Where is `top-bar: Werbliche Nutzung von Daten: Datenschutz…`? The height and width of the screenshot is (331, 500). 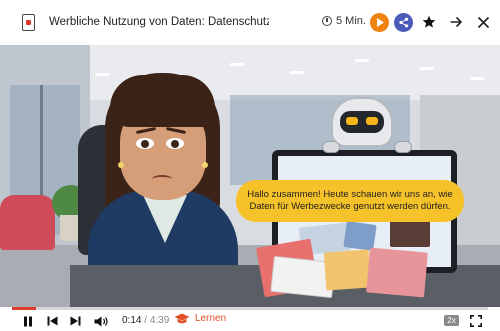
top-bar: Werbliche Nutzung von Daten: Datenschutz… is located at coordinates (250, 22).